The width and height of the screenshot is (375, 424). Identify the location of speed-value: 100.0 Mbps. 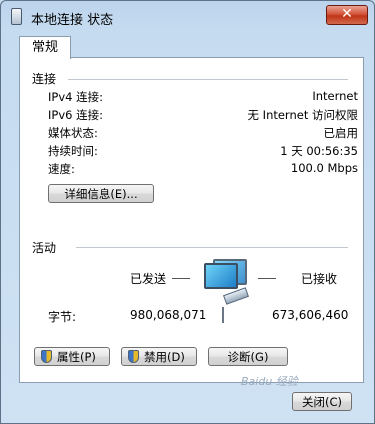
(324, 168).